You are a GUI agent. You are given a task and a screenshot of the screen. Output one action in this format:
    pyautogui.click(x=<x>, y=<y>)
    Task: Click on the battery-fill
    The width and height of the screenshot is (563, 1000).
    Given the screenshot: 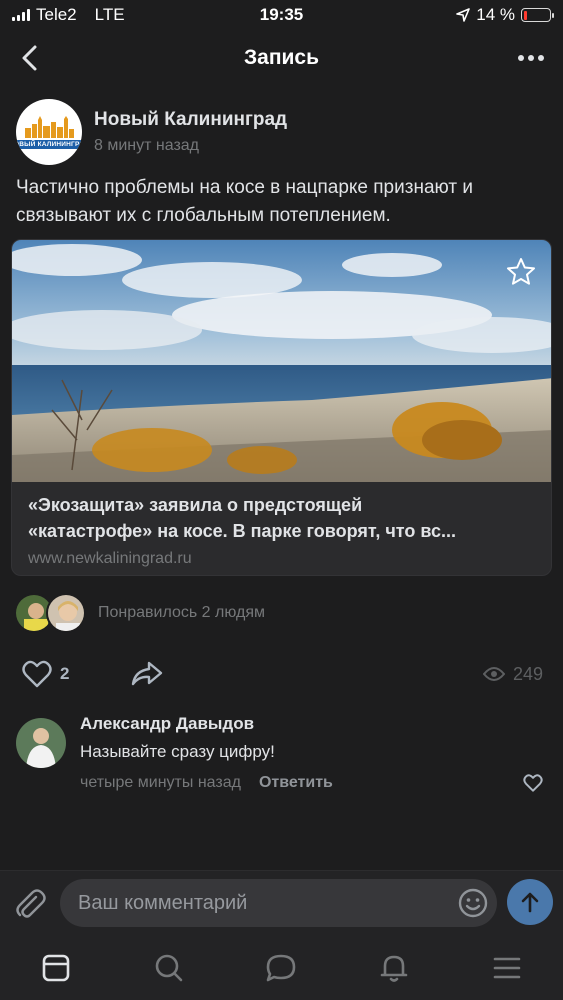 What is the action you would take?
    pyautogui.click(x=525, y=15)
    